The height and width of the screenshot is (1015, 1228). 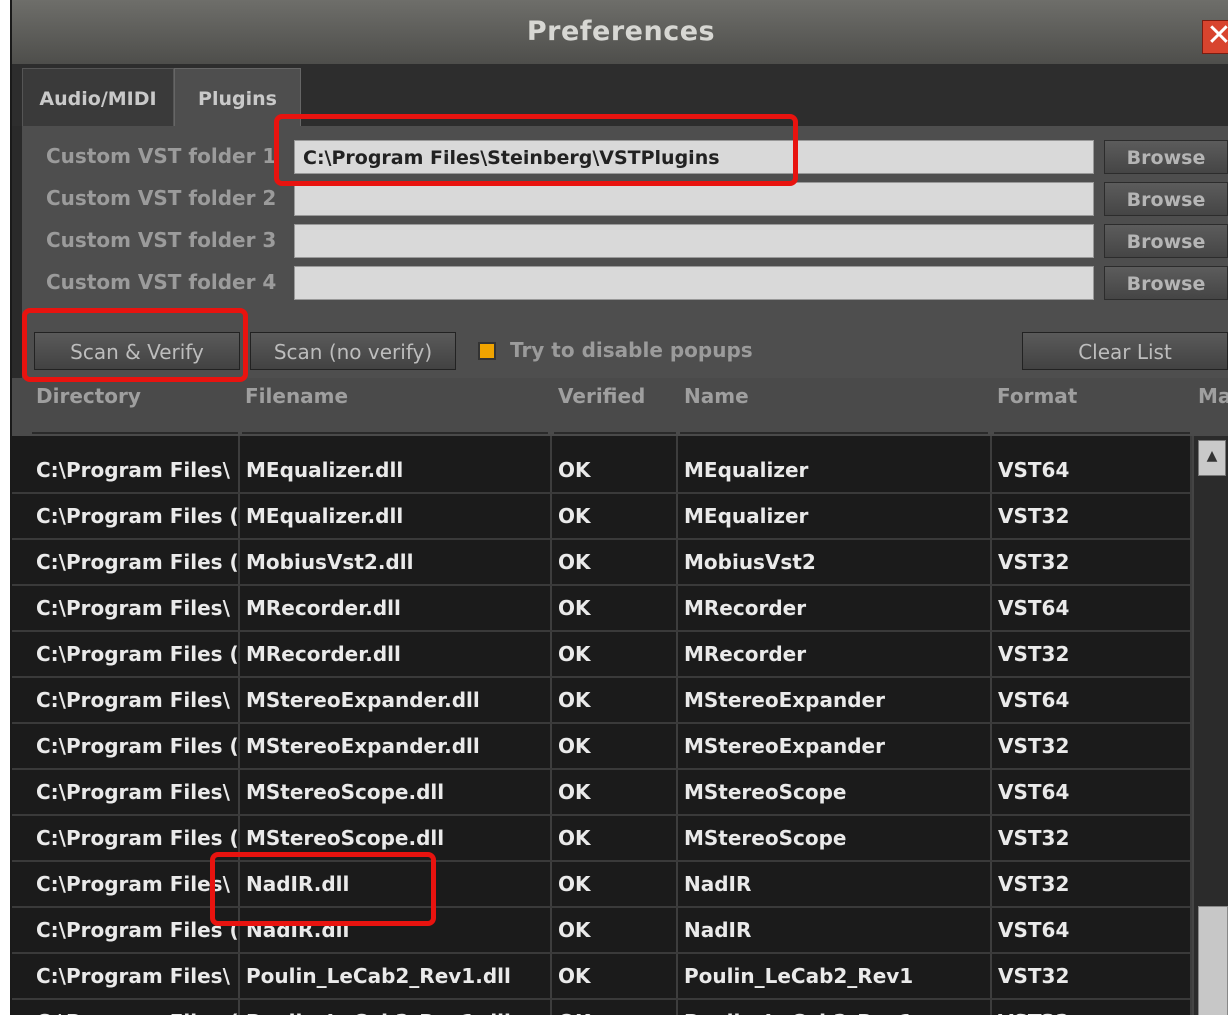 I want to click on vertical-scrollbar: ▲, so click(x=1210, y=725).